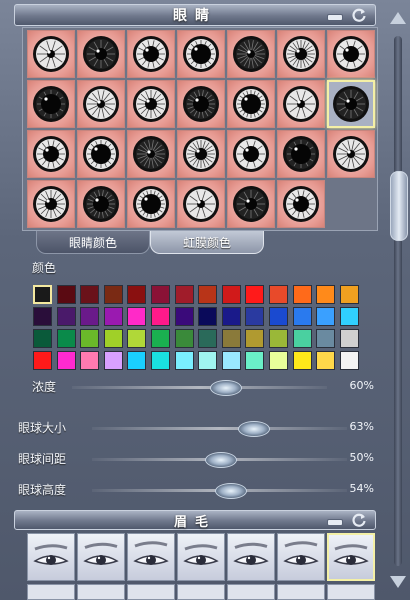 This screenshot has width=410, height=600. I want to click on eye-style-swirl-iris, so click(201, 204).